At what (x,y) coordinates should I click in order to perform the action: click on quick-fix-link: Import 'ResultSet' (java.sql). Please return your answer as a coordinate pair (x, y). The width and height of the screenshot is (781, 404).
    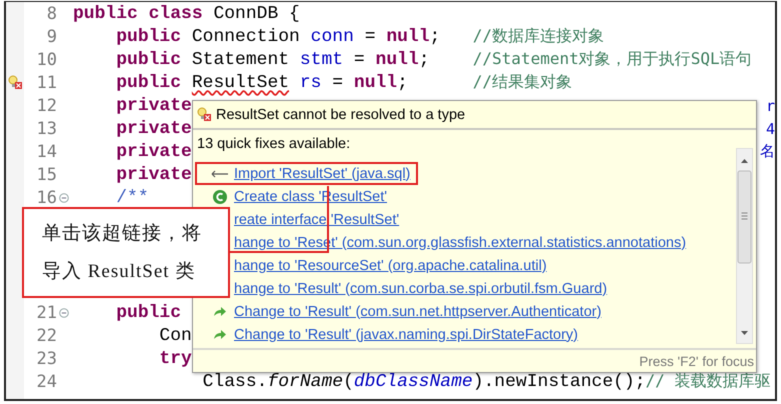
    Looking at the image, I should click on (322, 174).